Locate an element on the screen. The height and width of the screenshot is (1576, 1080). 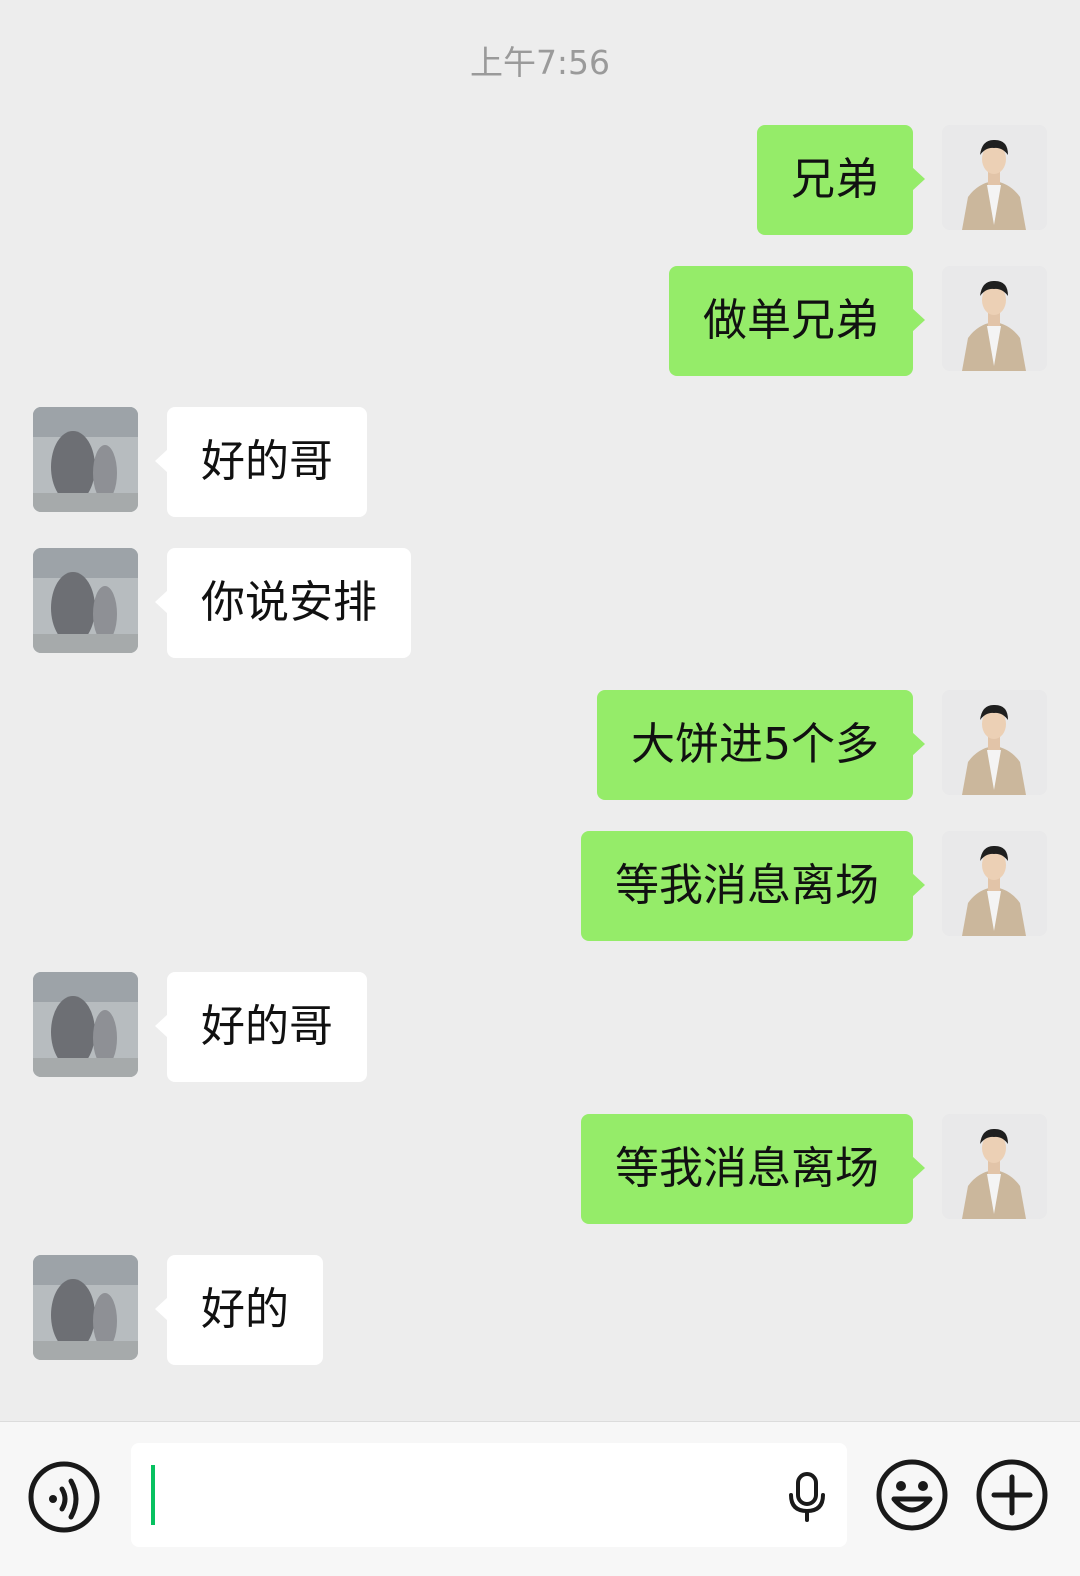
message-bubble-sent: 做单兄弟 is located at coordinates (797, 321).